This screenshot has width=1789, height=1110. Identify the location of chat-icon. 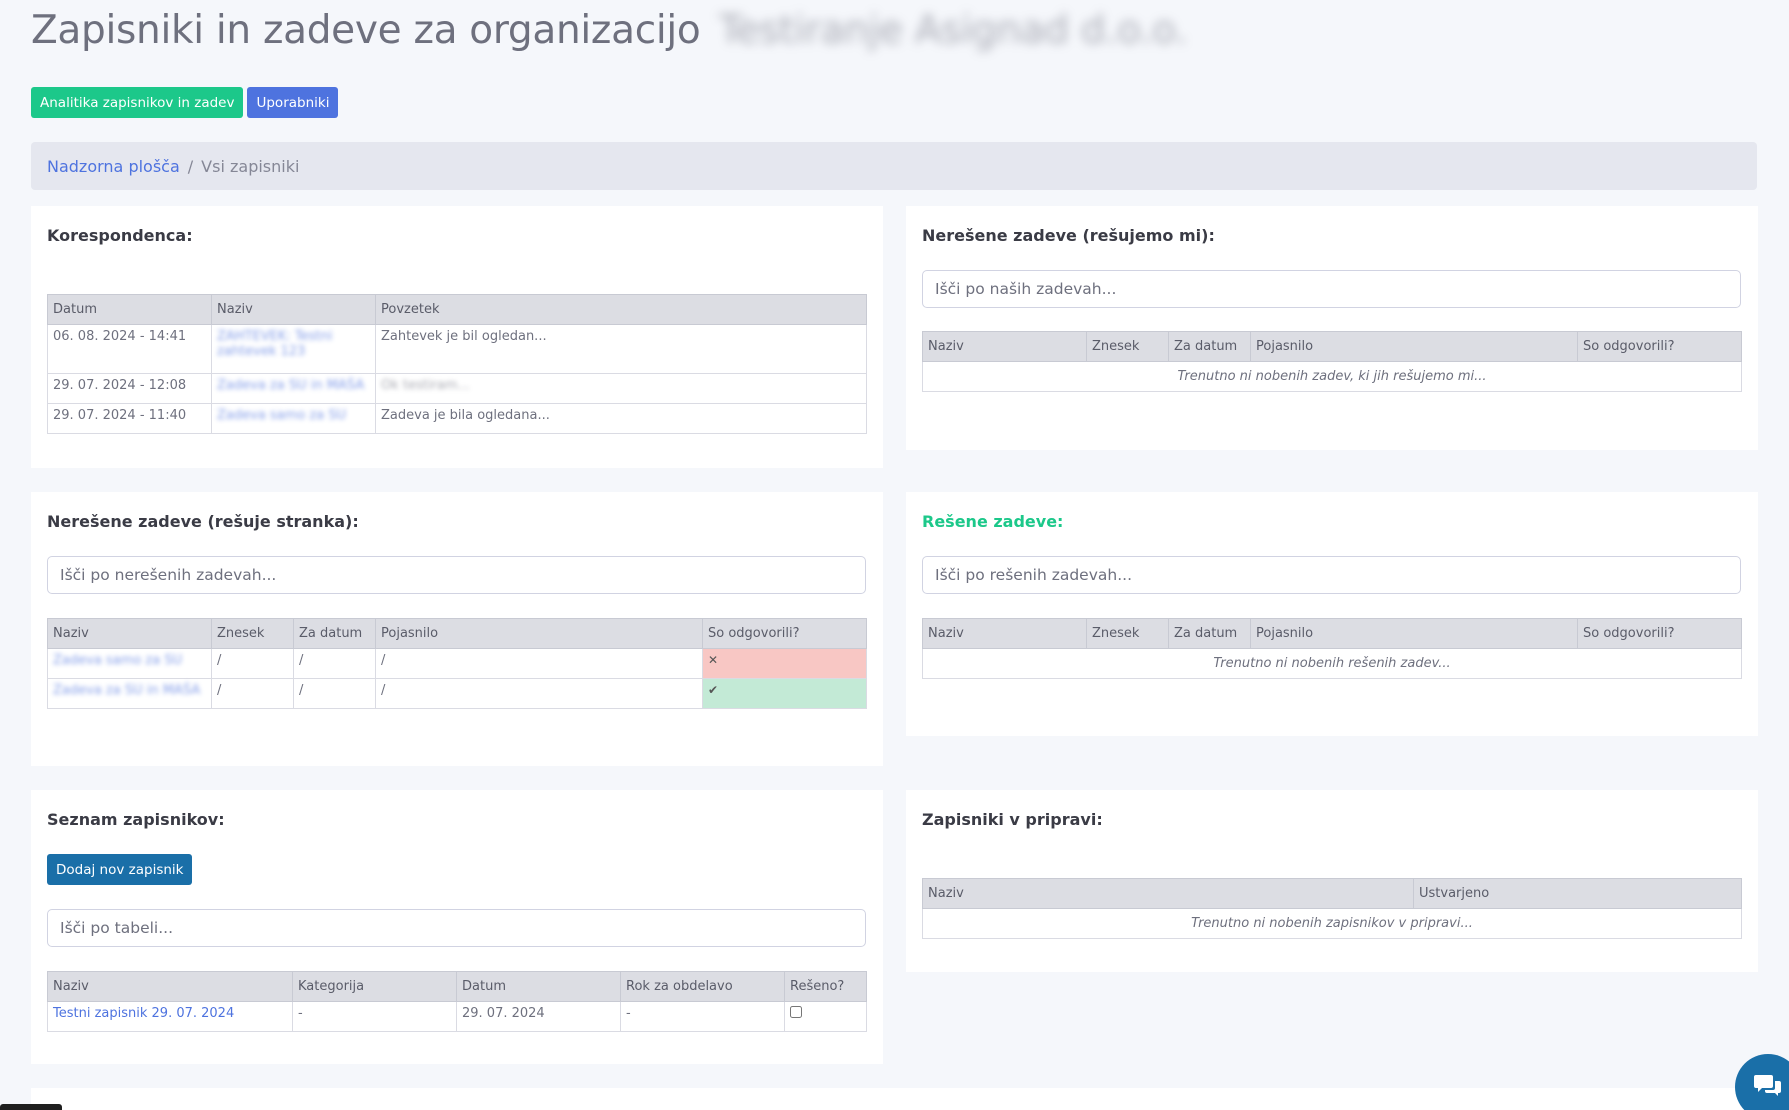
(1768, 1087).